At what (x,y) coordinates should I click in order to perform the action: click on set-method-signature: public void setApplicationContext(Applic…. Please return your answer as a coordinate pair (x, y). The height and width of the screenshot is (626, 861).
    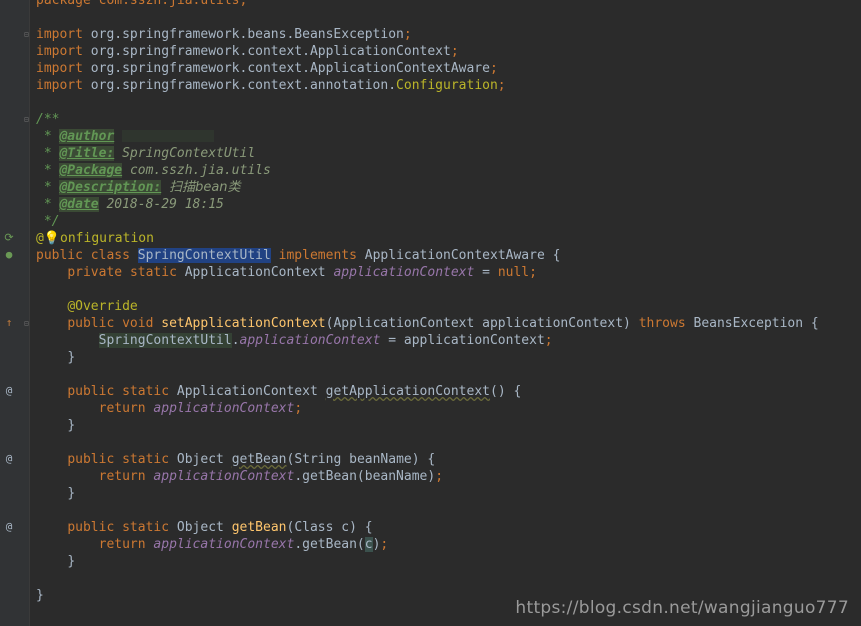
    Looking at the image, I should click on (427, 323).